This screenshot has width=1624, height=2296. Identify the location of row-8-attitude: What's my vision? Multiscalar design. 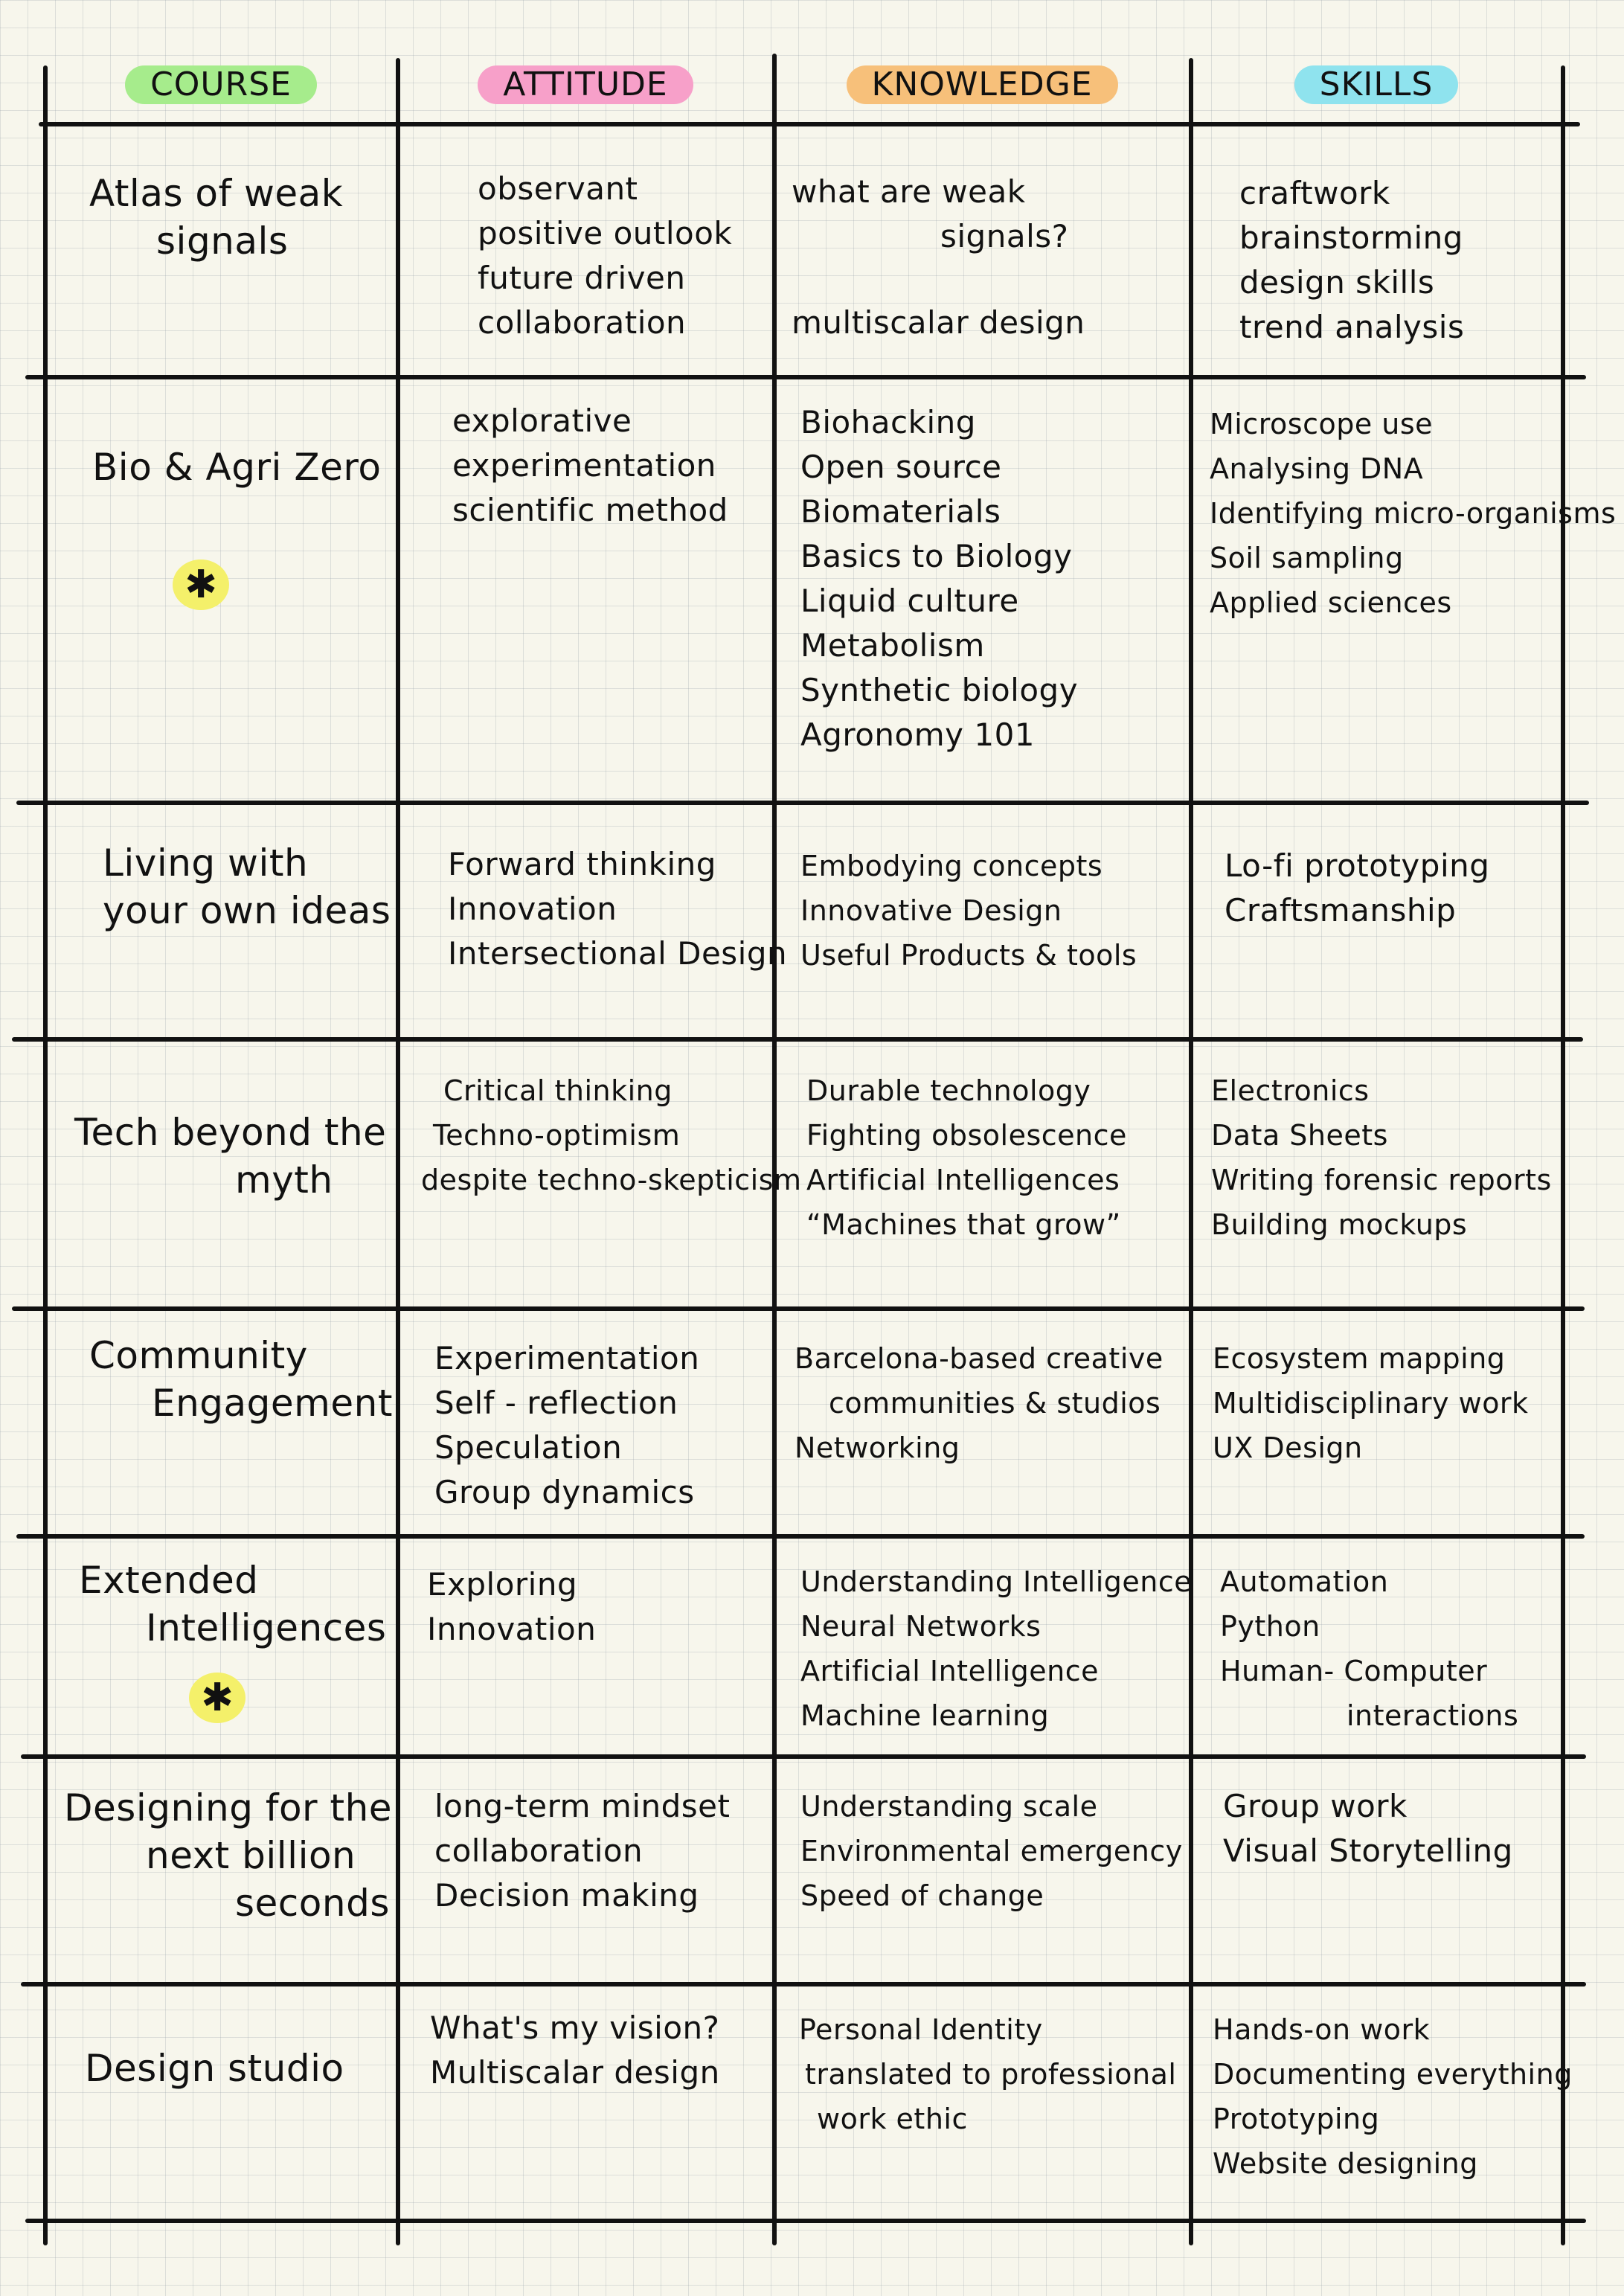
(575, 2050).